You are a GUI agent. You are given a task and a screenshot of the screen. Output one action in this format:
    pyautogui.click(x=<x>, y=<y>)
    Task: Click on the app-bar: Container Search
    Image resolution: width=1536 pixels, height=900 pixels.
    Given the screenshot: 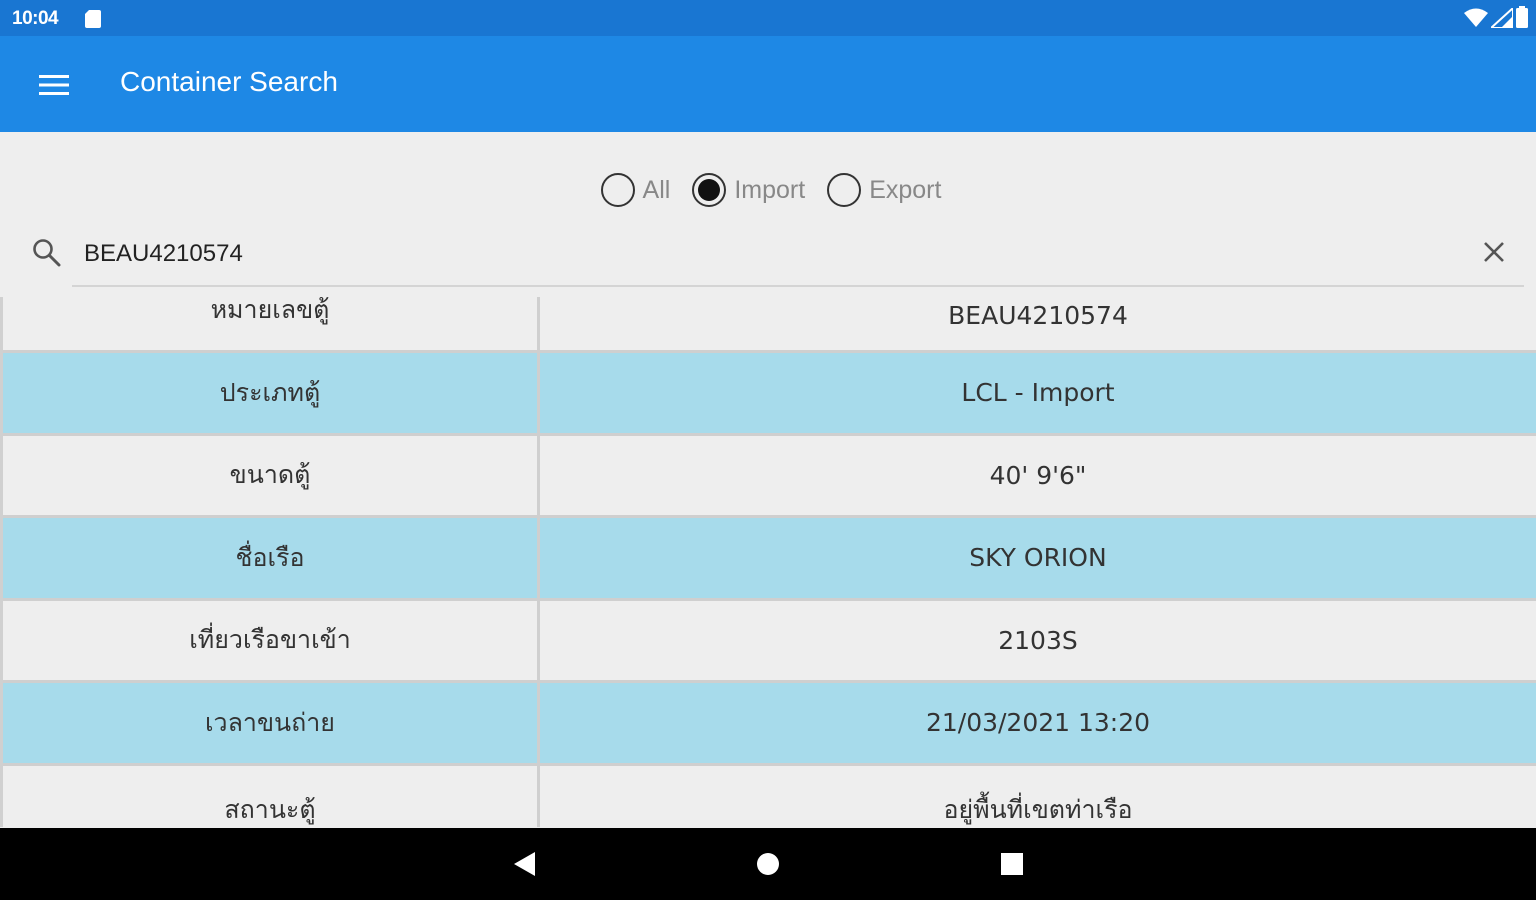 What is the action you would take?
    pyautogui.click(x=768, y=84)
    